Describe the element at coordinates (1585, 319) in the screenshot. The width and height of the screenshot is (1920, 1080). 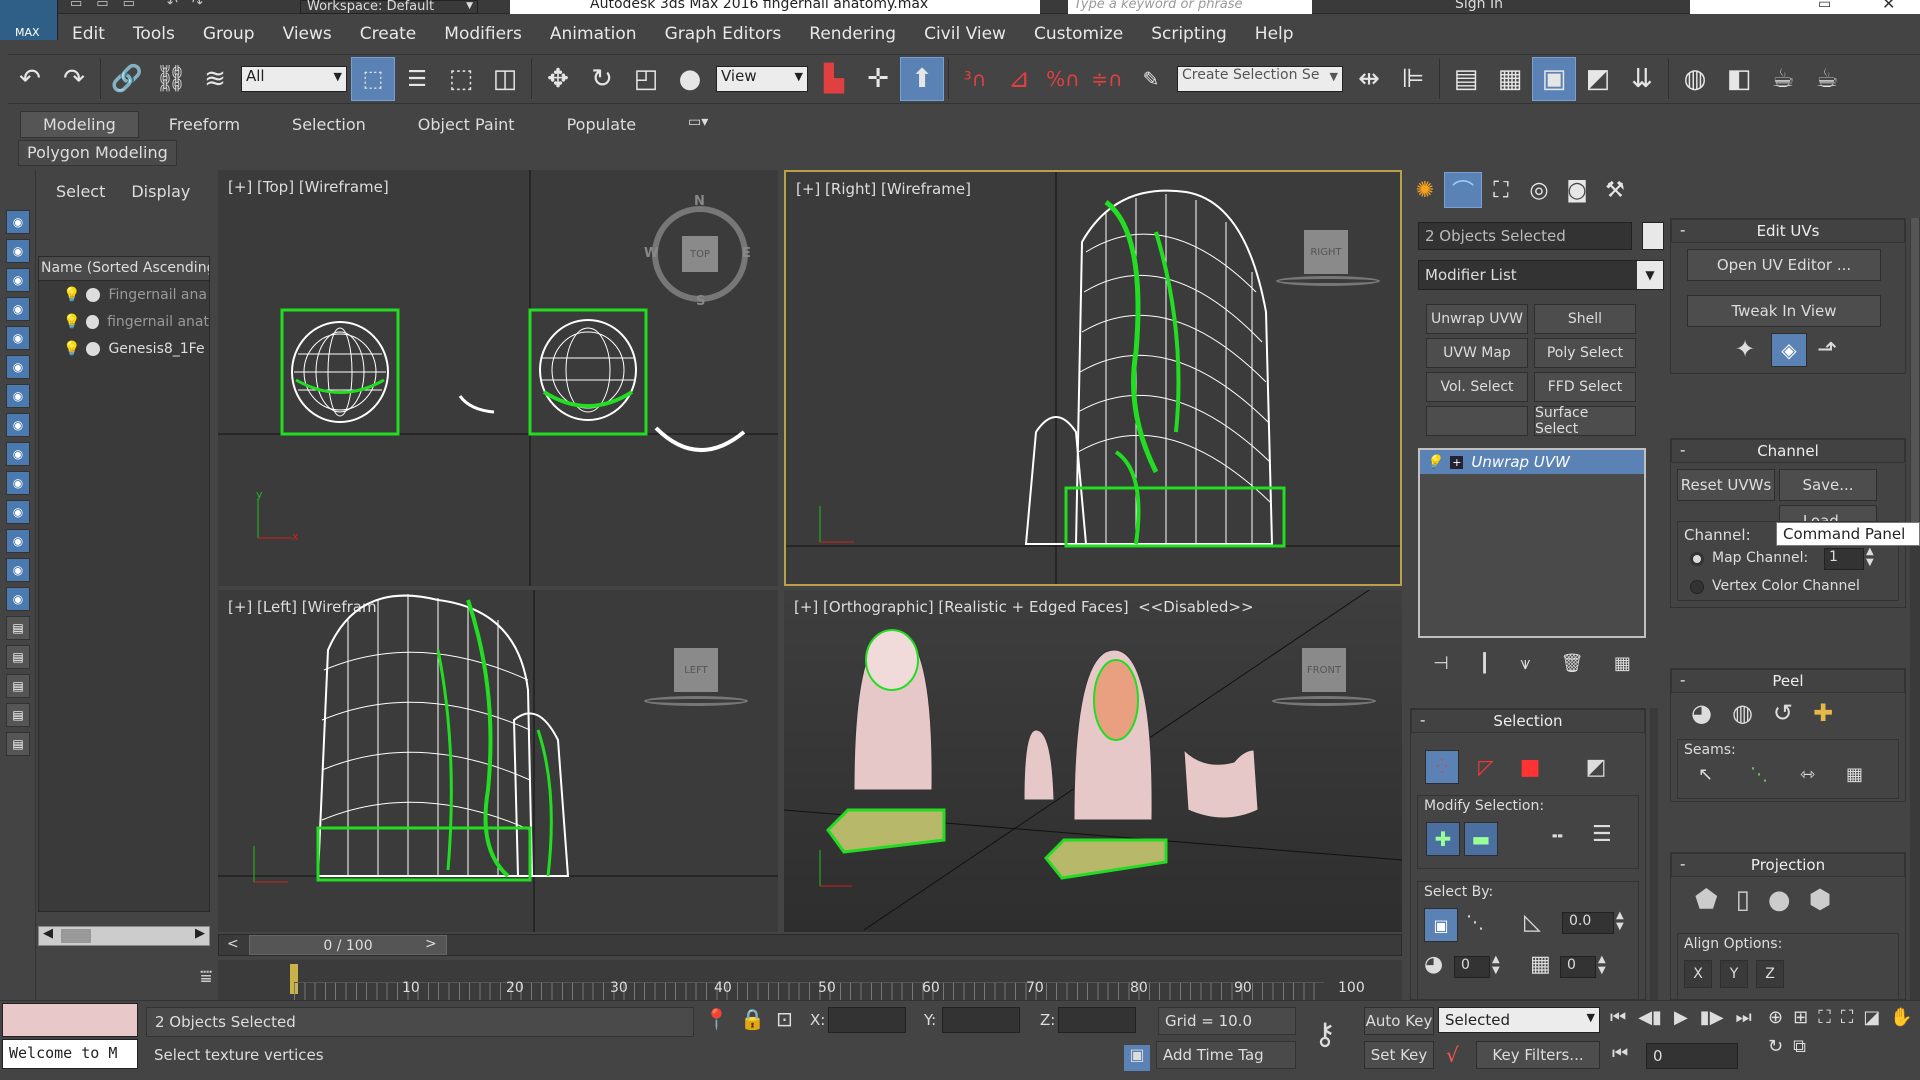
I see `modifier-button: Shell` at that location.